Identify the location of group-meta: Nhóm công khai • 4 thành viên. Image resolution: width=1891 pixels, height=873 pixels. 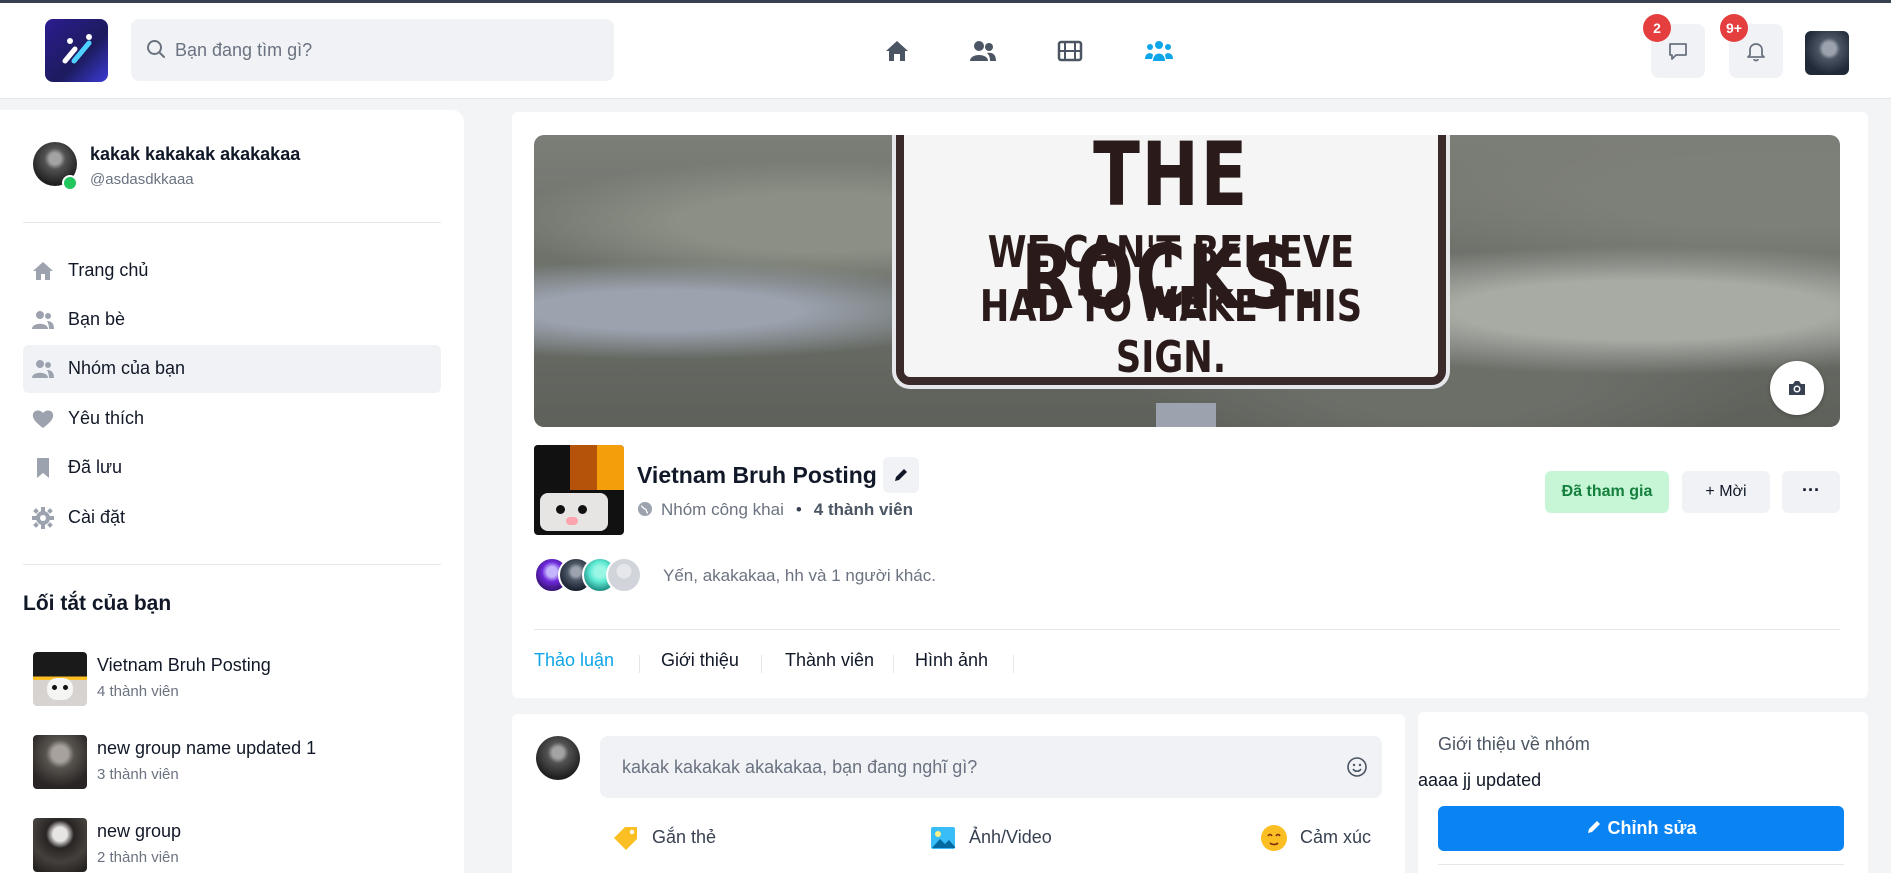
(775, 510).